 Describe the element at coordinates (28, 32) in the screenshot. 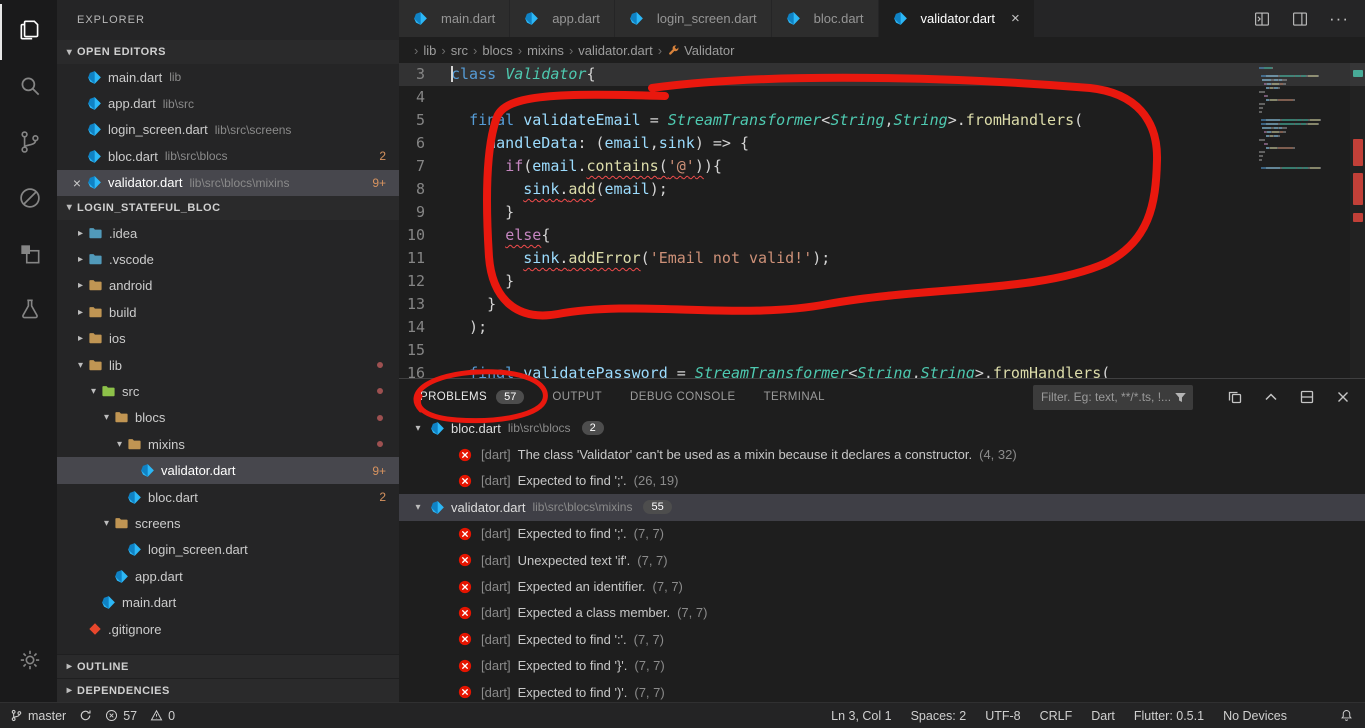

I see `activity-explorer-icon` at that location.